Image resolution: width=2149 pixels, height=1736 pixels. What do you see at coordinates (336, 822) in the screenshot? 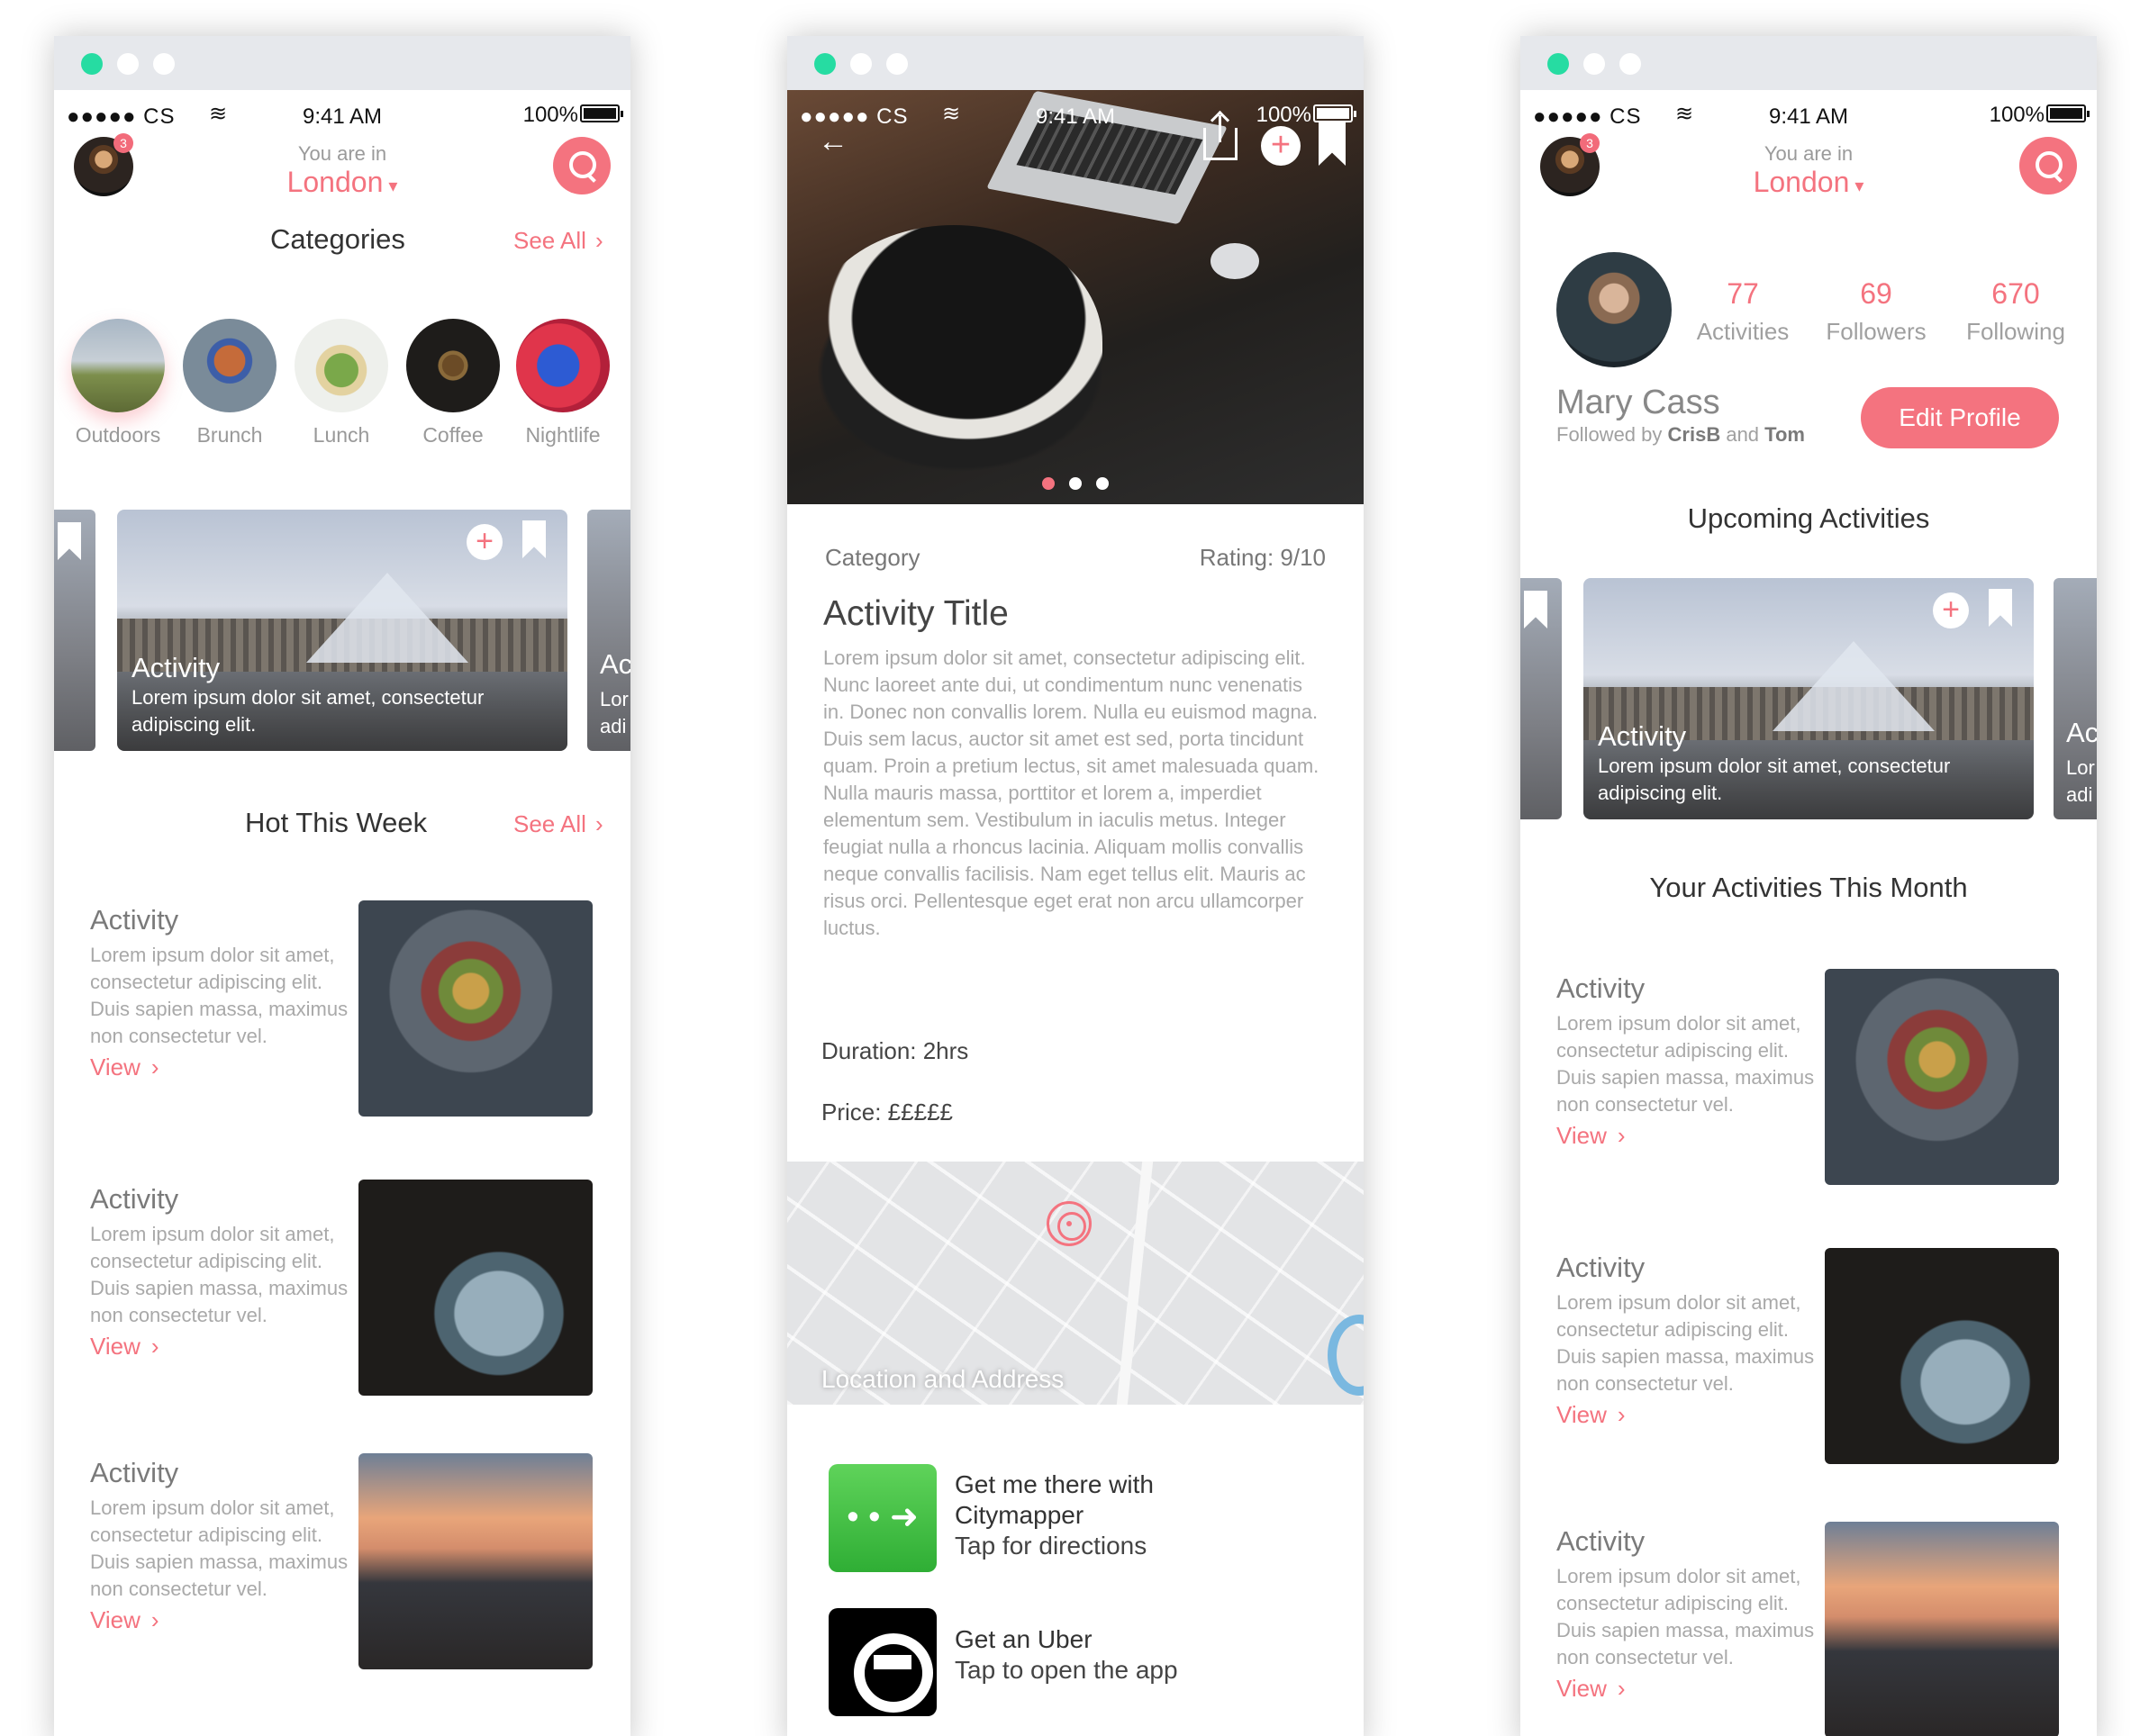
I see `hot-this-week-title: Hot This Week` at bounding box center [336, 822].